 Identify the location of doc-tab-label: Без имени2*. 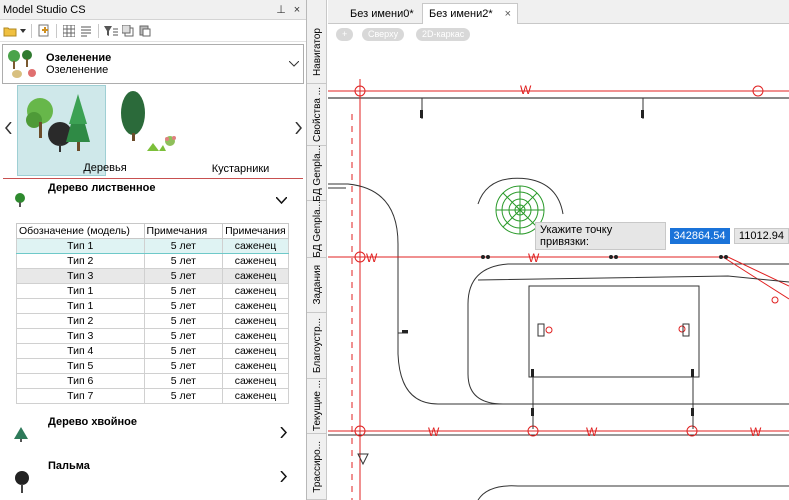
(461, 14).